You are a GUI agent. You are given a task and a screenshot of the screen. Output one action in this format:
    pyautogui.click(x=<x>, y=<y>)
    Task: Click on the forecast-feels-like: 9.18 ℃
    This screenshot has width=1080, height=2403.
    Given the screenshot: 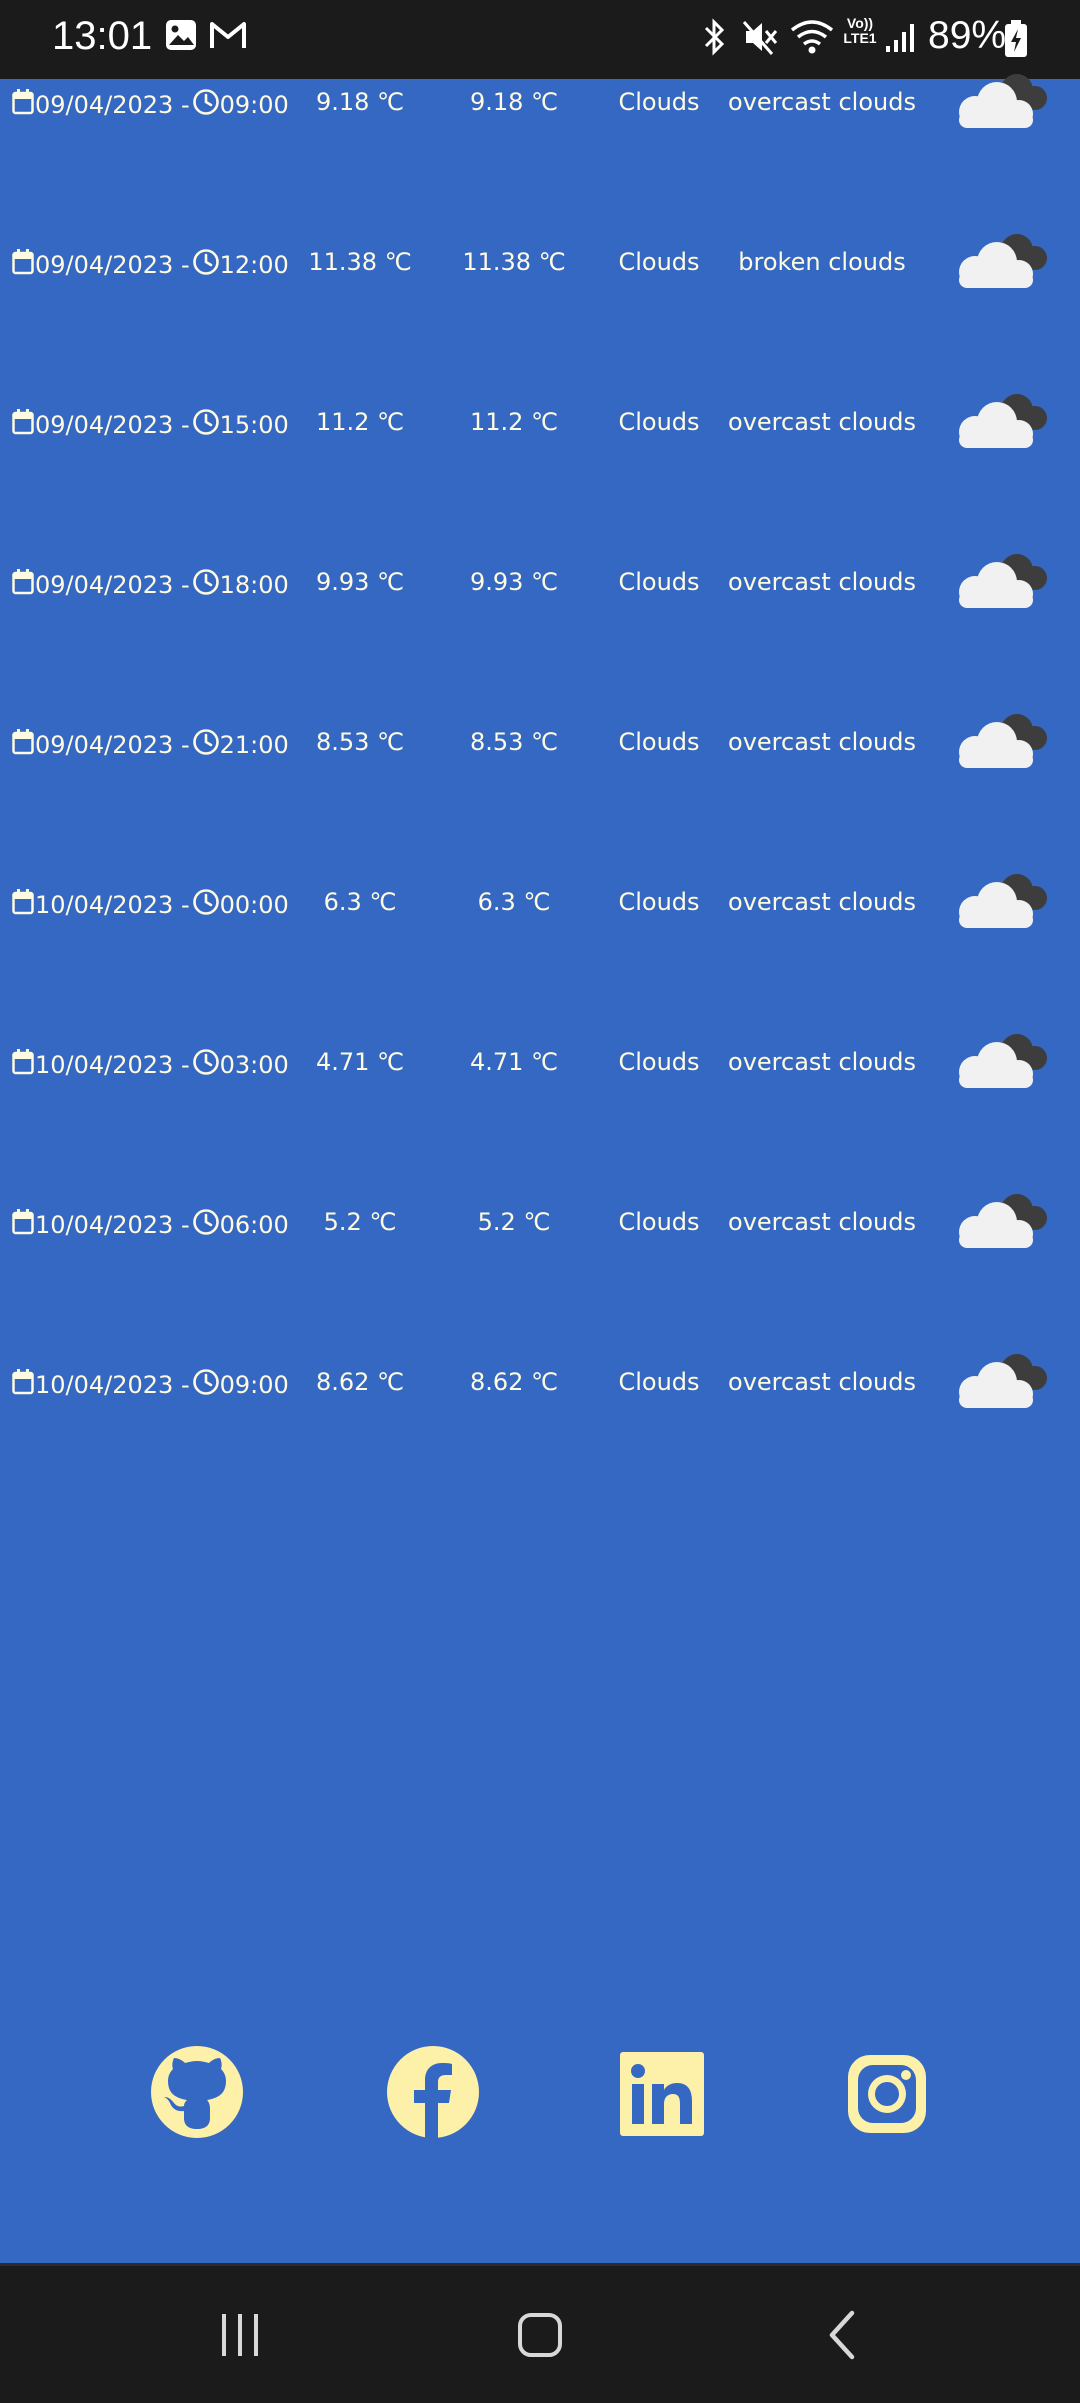 What is the action you would take?
    pyautogui.click(x=514, y=102)
    